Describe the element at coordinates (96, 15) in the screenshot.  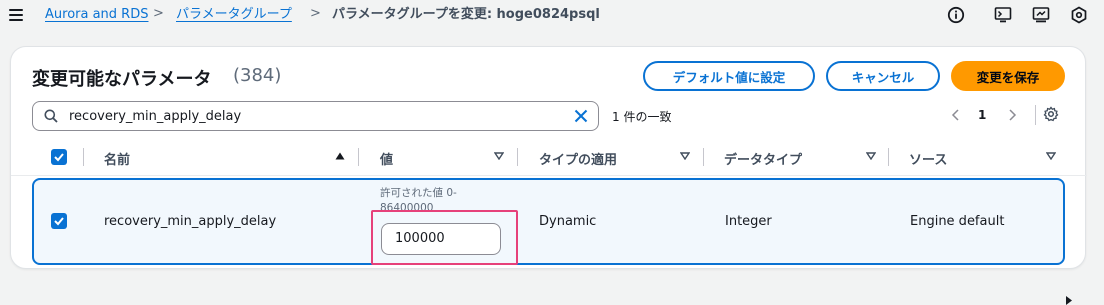
I see `breadcrumb-aurora-rds: Aurora and RDS` at that location.